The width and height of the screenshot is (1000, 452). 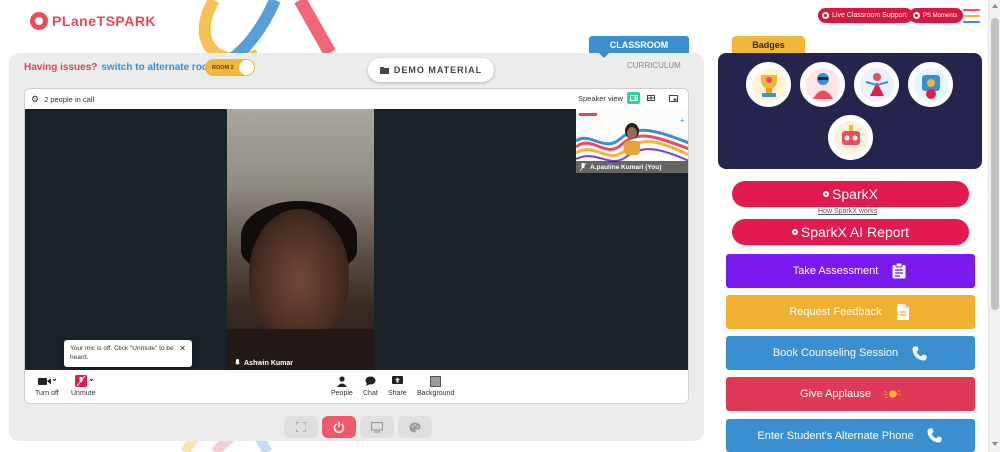 I want to click on superhero-badge, so click(x=822, y=84).